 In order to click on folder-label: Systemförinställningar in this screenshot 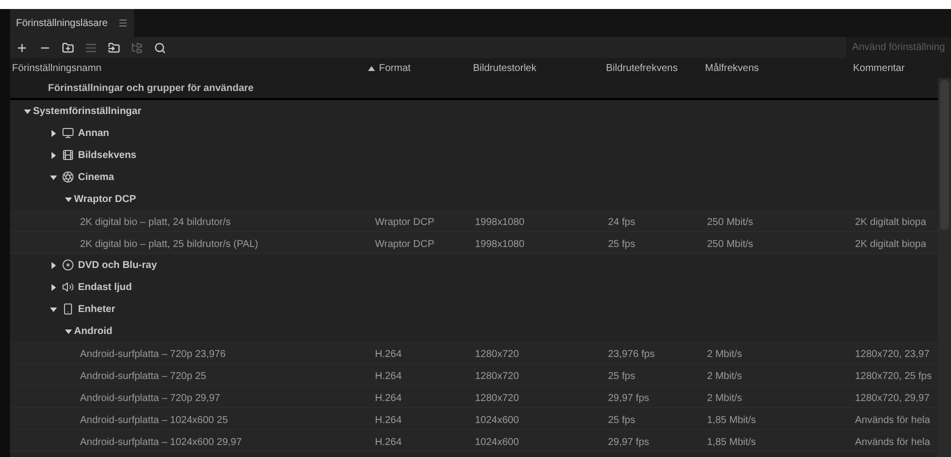, I will do `click(87, 111)`.